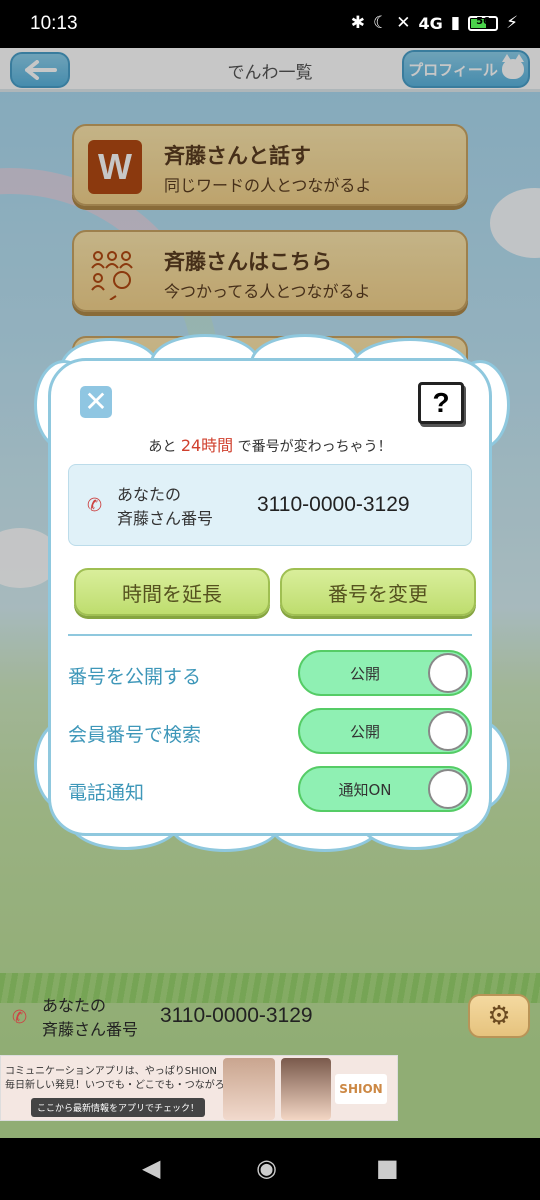  I want to click on remaining-time-text: あと 24時間 で番号が変わっちゃう！, so click(270, 445).